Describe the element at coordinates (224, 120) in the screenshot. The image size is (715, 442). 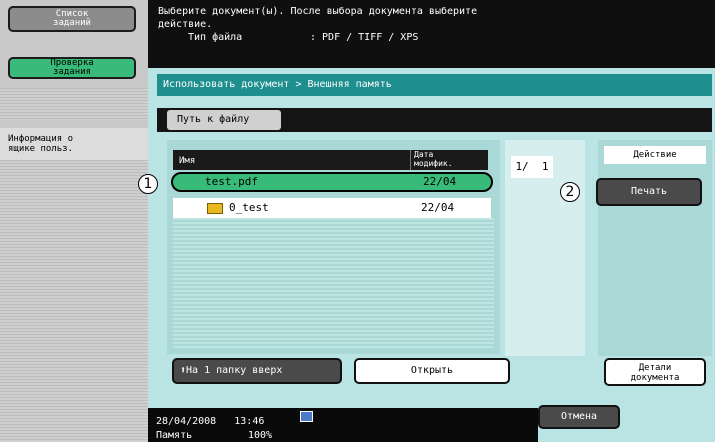
I see `path-to-file-button: Путь к файлу` at that location.